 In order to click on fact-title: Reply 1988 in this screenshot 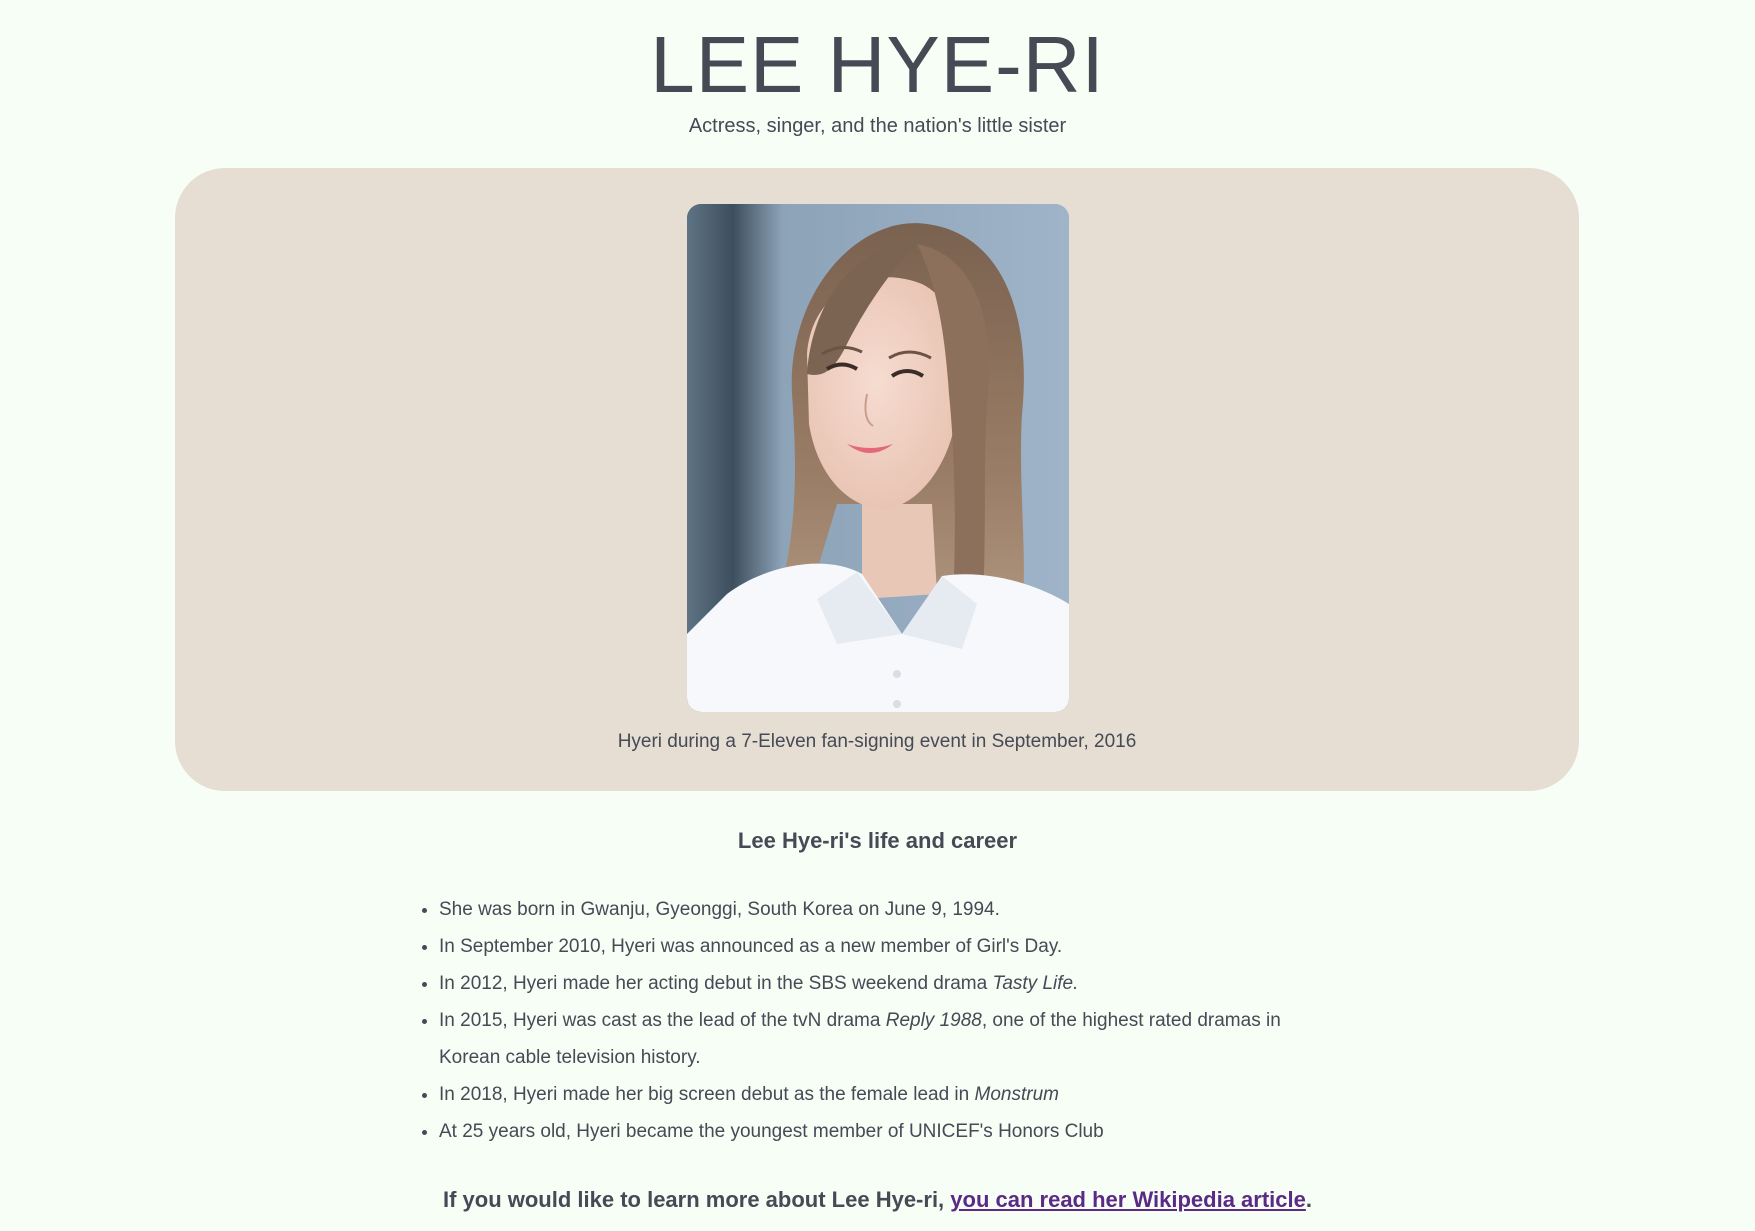, I will do `click(933, 1020)`.